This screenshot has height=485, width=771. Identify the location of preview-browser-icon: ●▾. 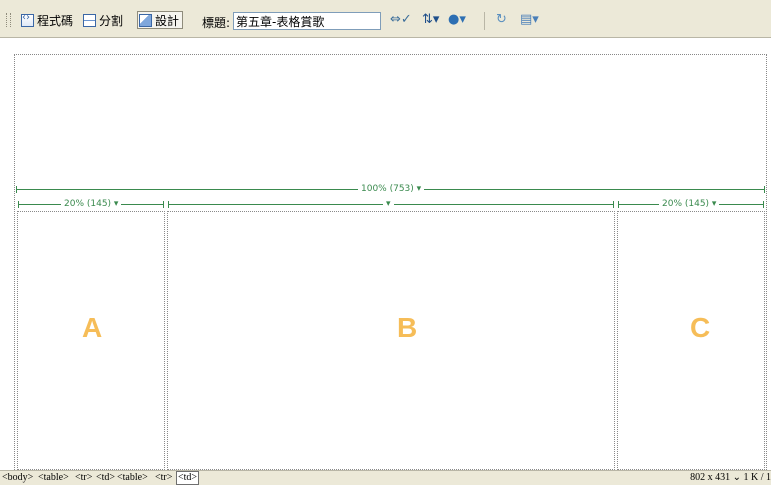
(457, 20).